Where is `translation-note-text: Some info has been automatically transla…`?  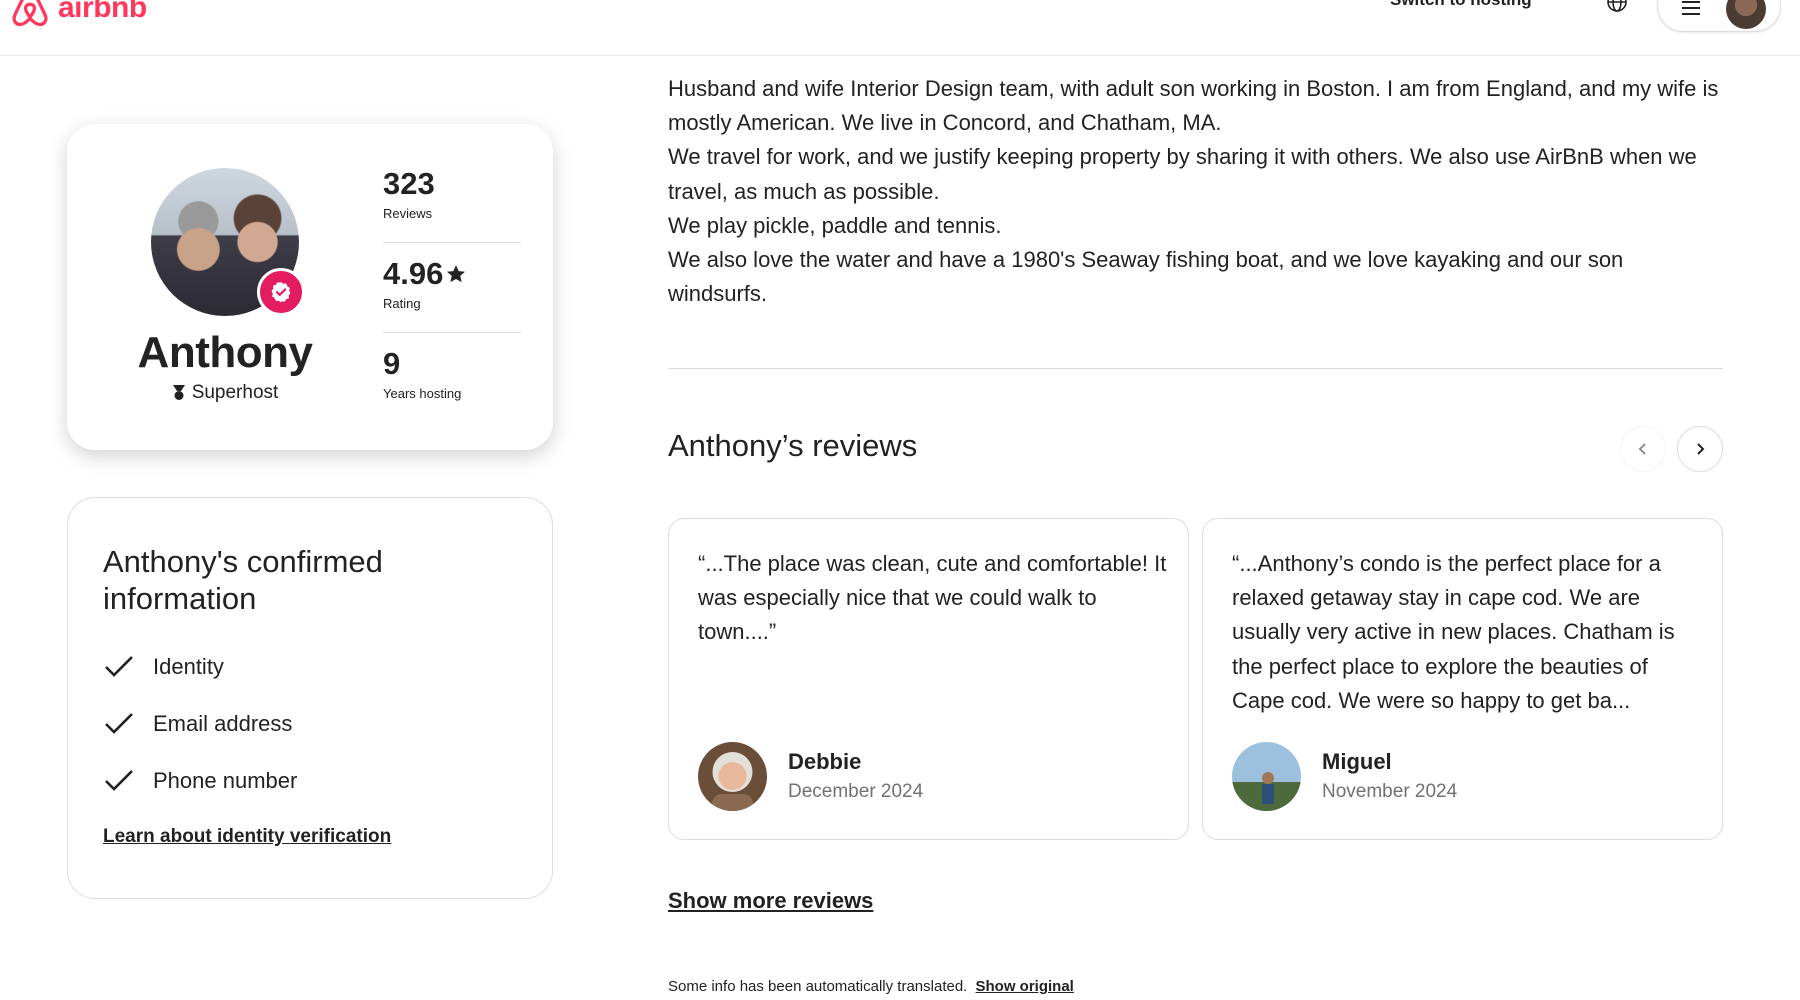 translation-note-text: Some info has been automatically transla… is located at coordinates (818, 986).